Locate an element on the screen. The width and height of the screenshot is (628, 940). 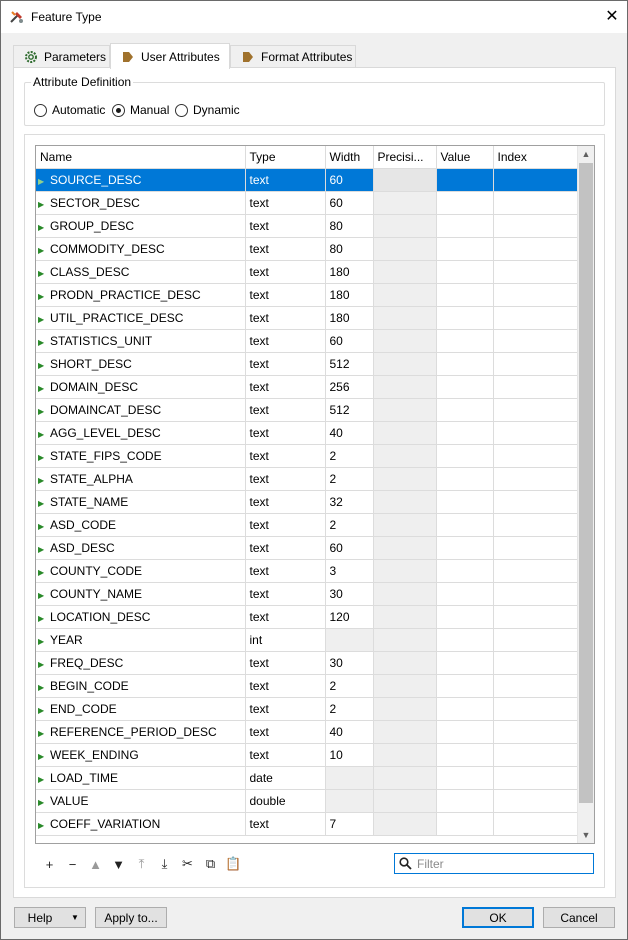
column-header-width: Width is located at coordinates (349, 157).